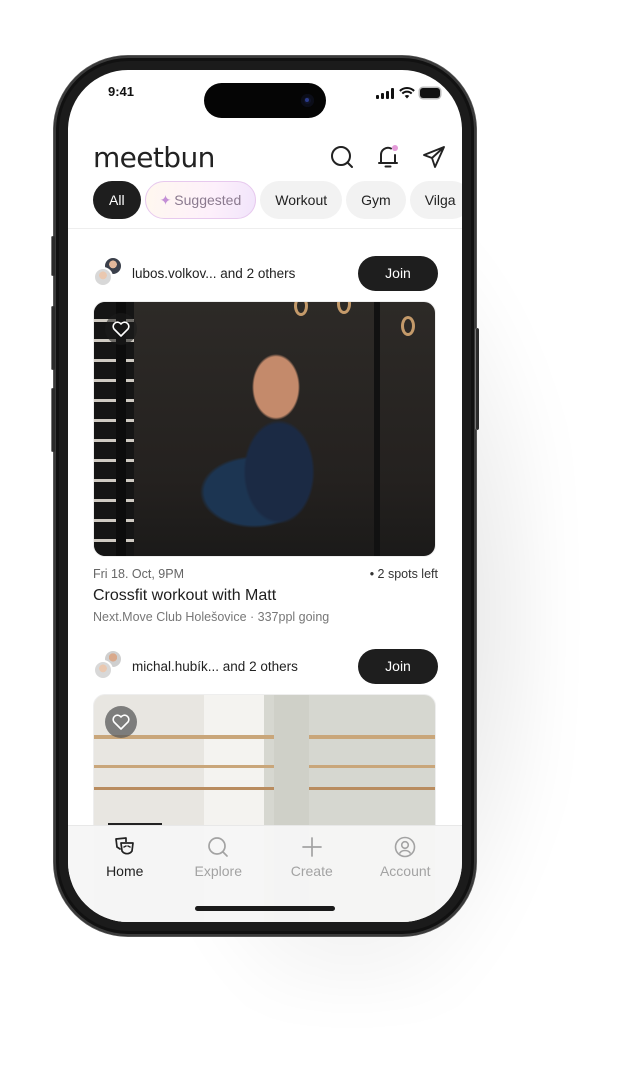 This screenshot has width=626, height=1084. I want to click on event-title: Crossfit workout with Matt, so click(265, 596).